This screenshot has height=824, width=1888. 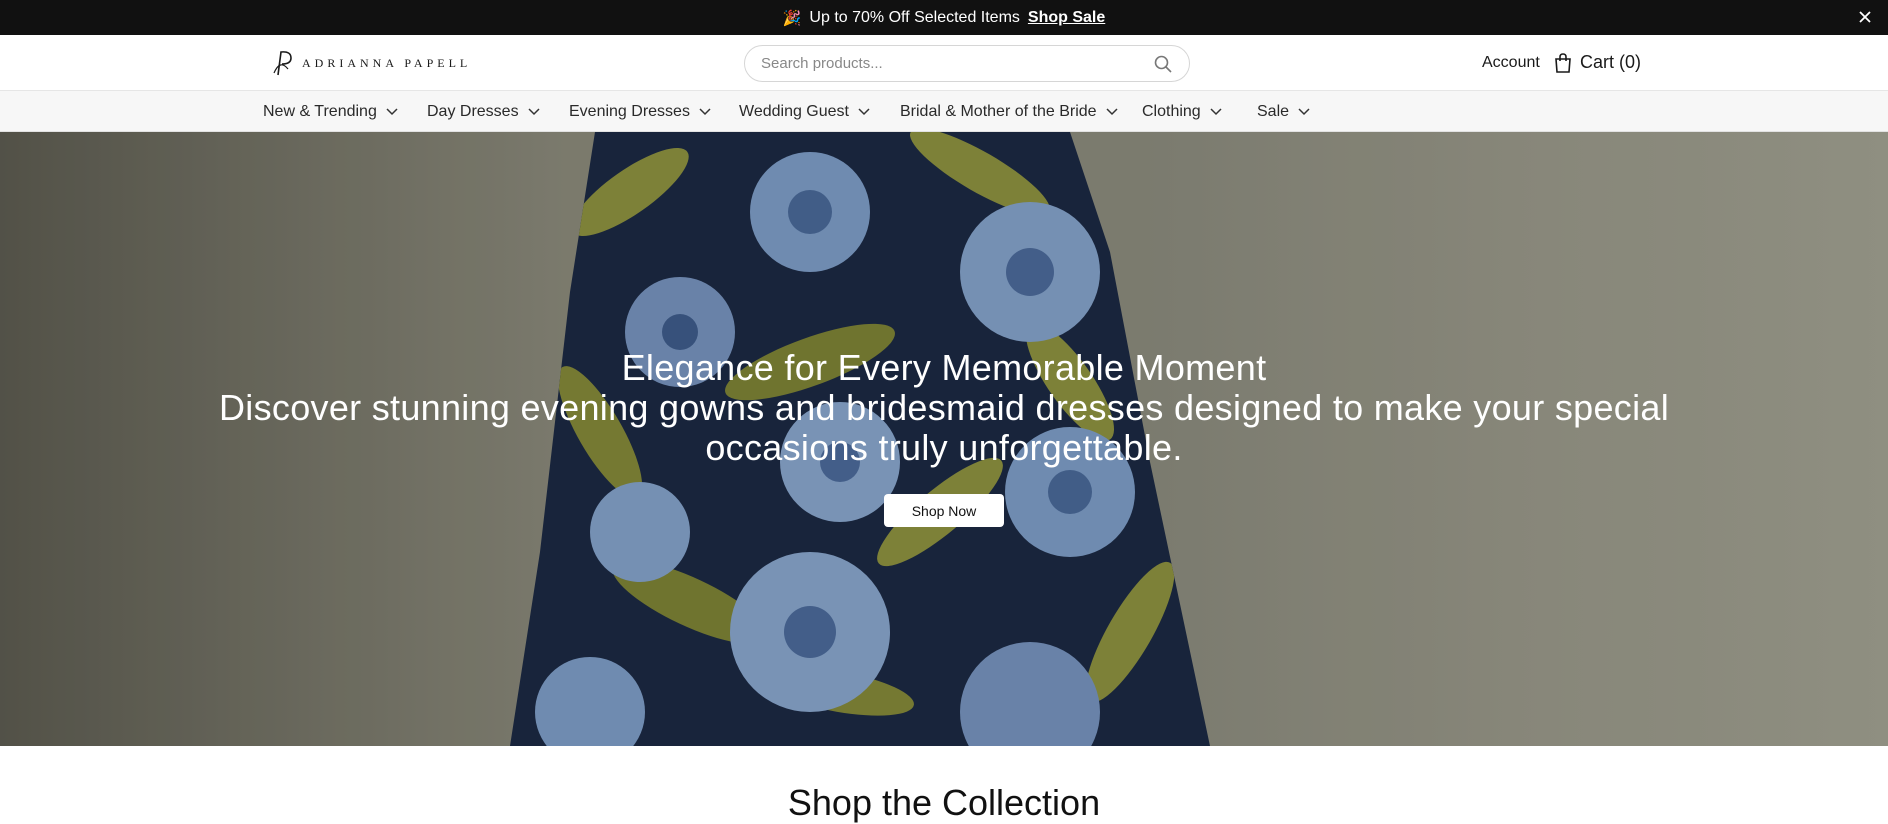 I want to click on cart-label: Cart (0), so click(x=1611, y=62).